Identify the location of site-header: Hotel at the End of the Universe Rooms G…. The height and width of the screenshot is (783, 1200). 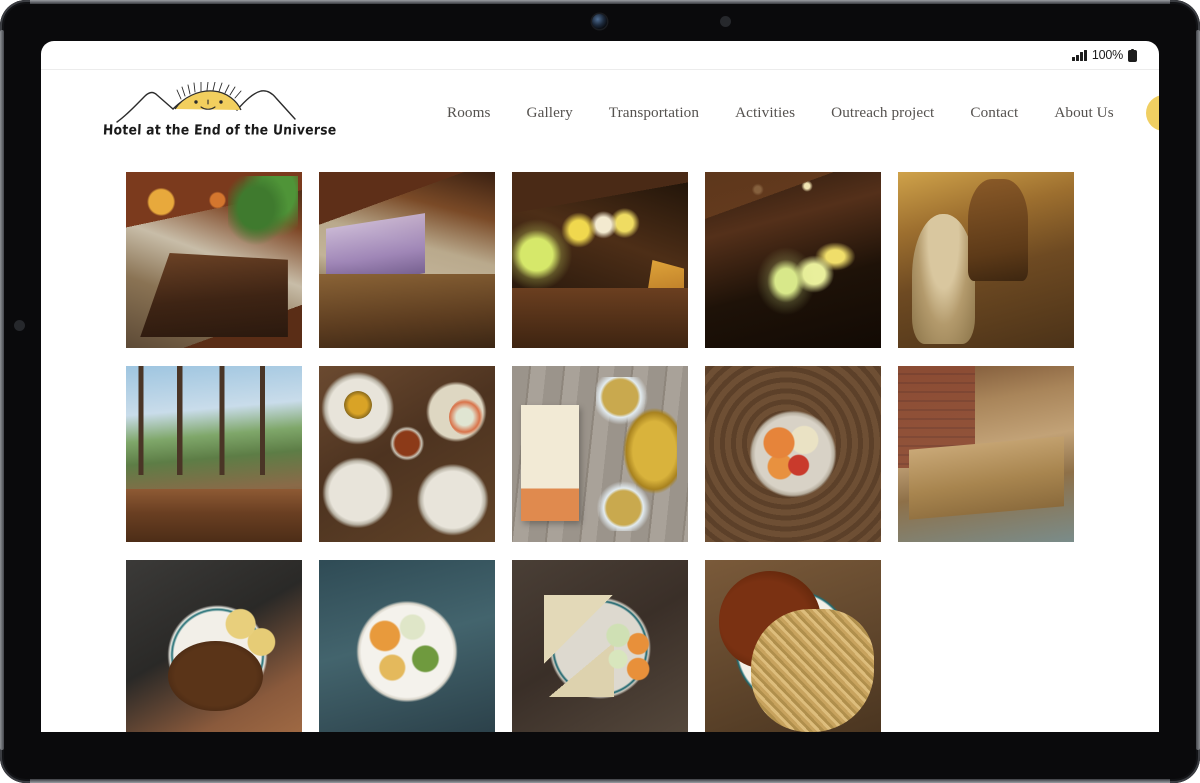
(600, 113).